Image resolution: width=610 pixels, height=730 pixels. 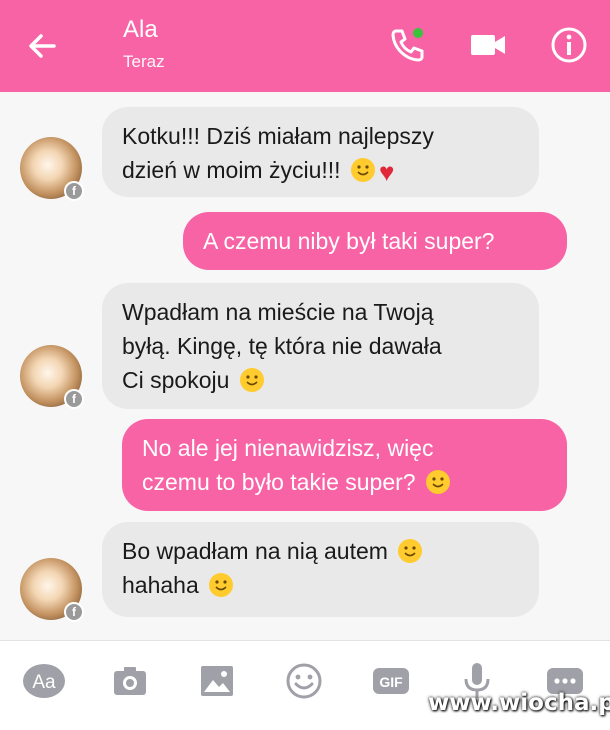 I want to click on message-line: czemu to było takie super?, so click(x=279, y=482).